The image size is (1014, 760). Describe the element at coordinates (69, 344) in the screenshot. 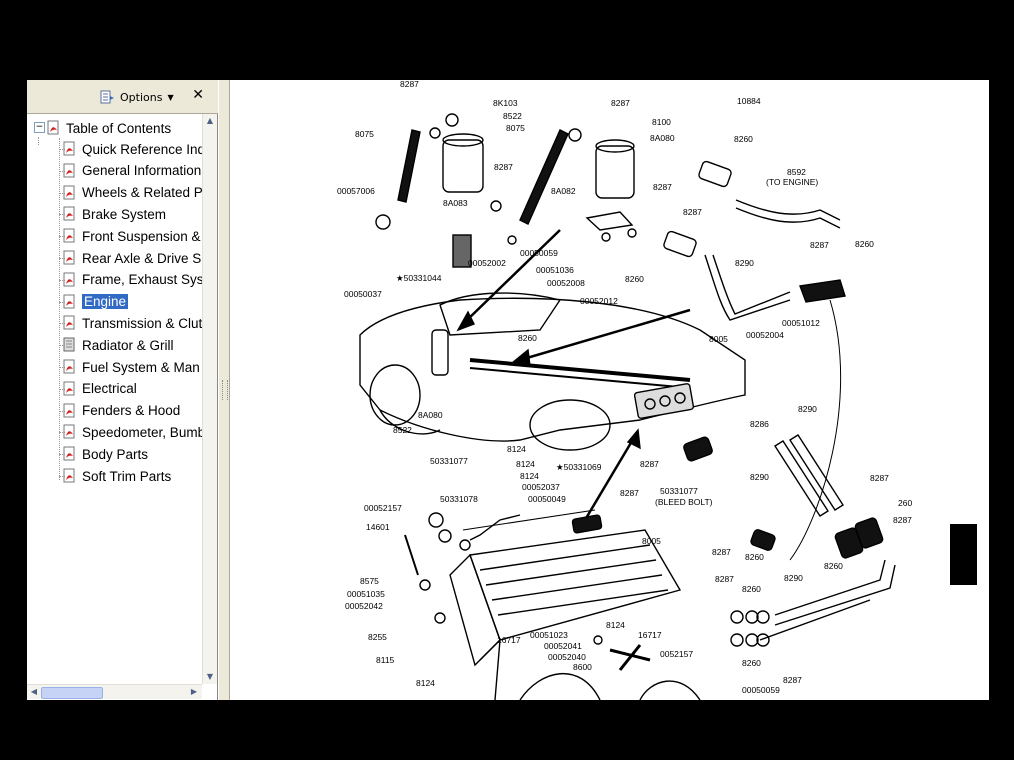

I see `page-icon` at that location.